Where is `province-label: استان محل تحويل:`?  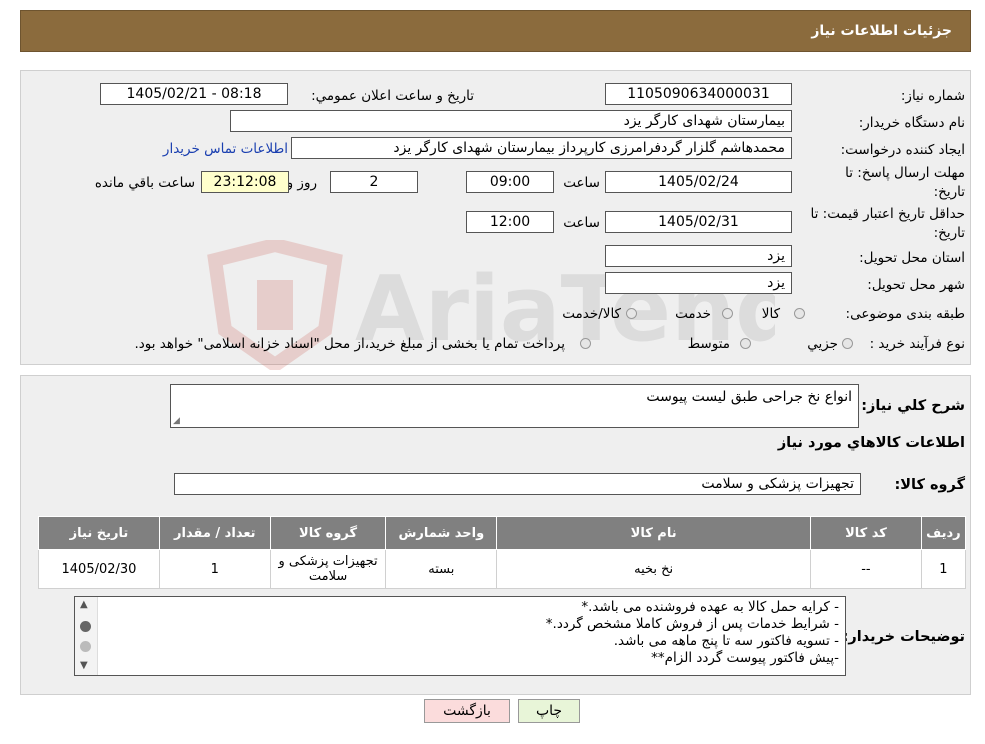 province-label: استان محل تحويل: is located at coordinates (912, 258).